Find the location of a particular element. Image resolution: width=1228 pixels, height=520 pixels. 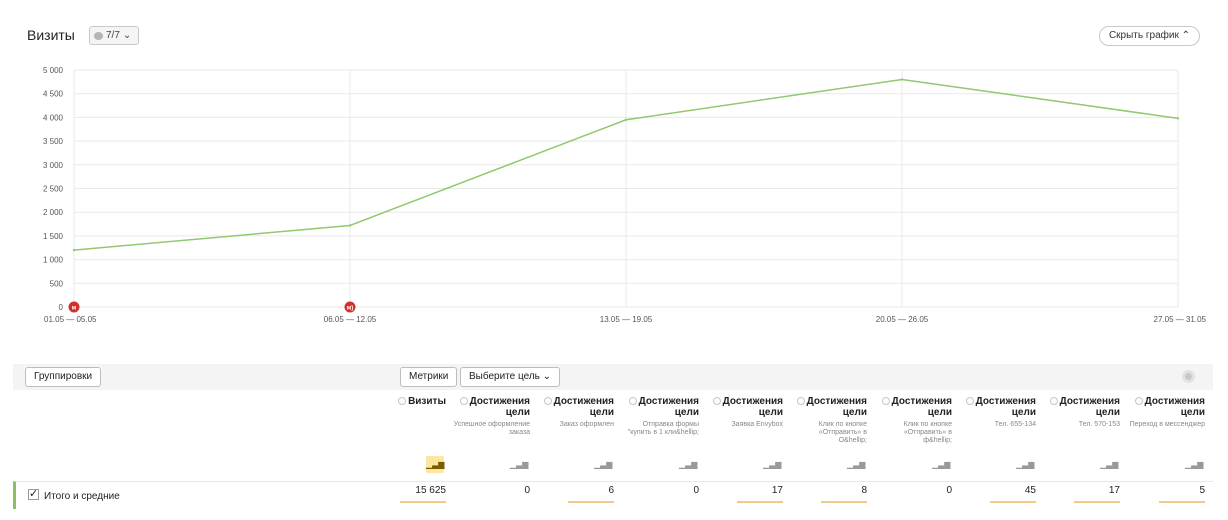

column-subtitle: Заявка Envybox is located at coordinates (757, 424).